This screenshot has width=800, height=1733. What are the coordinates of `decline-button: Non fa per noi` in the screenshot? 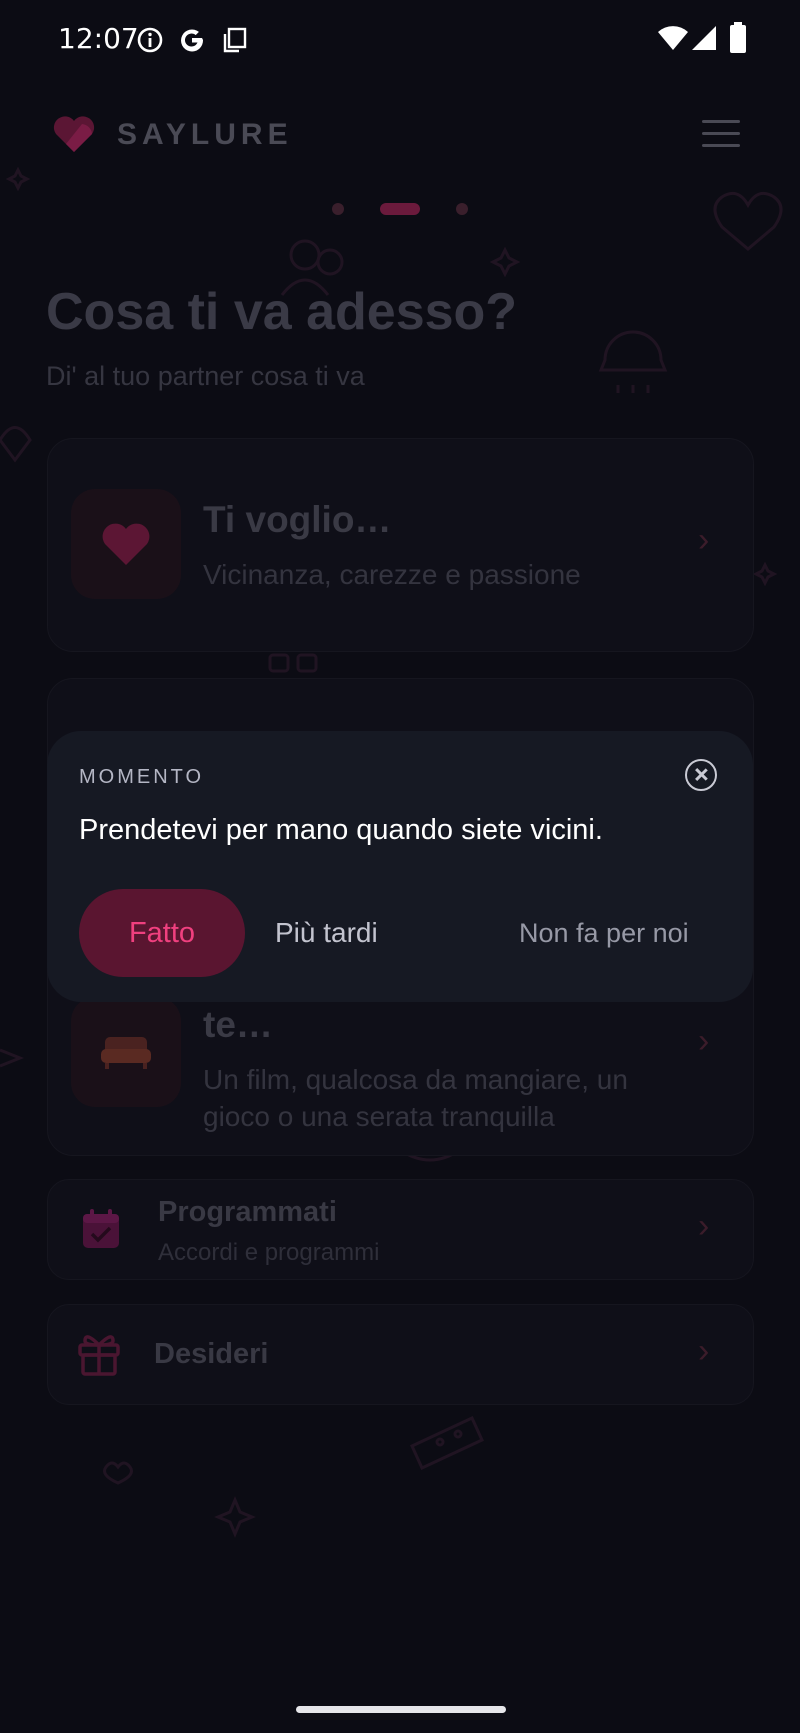 It's located at (604, 933).